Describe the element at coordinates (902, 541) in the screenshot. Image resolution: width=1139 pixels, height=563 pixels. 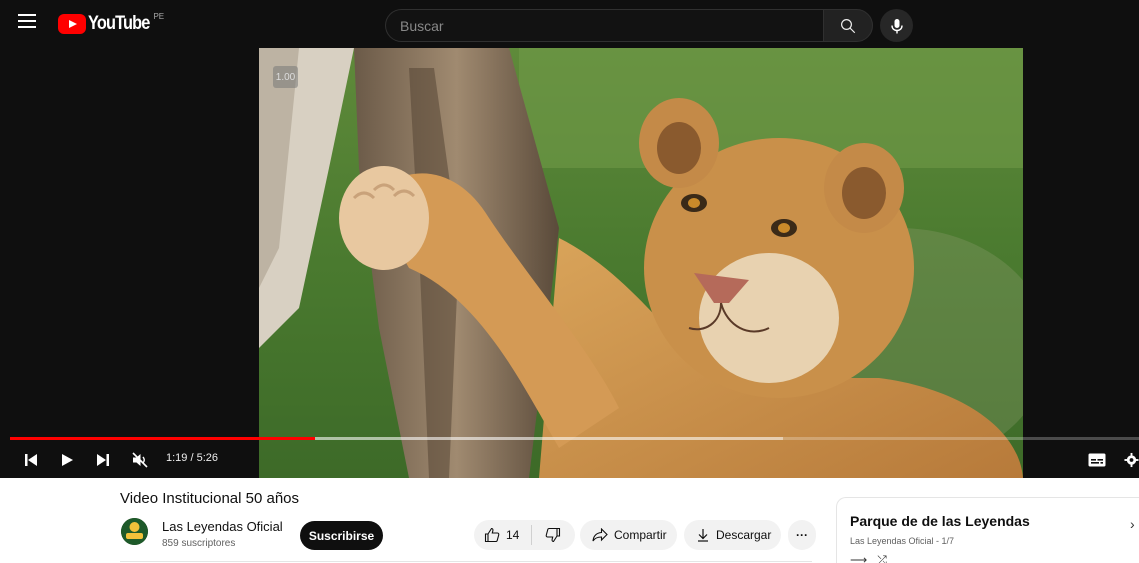
I see `playlist-subtitle: Las Leyendas Oficial - 1/7` at that location.